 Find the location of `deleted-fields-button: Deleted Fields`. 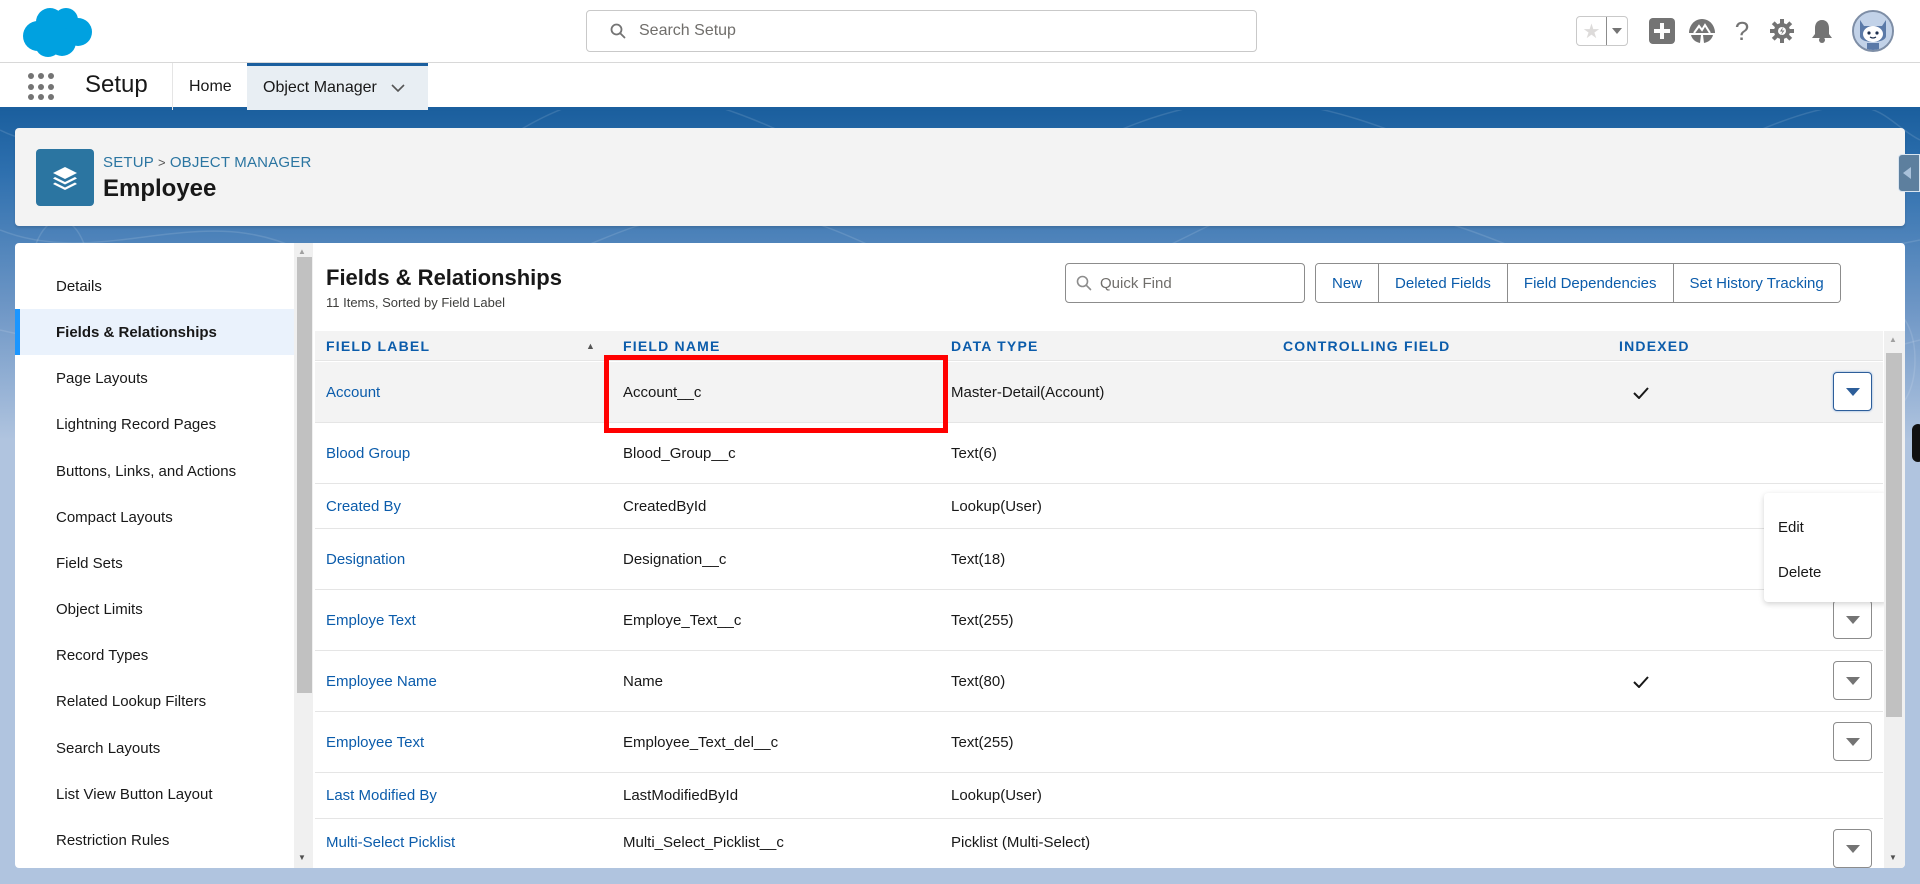

deleted-fields-button: Deleted Fields is located at coordinates (1443, 283).